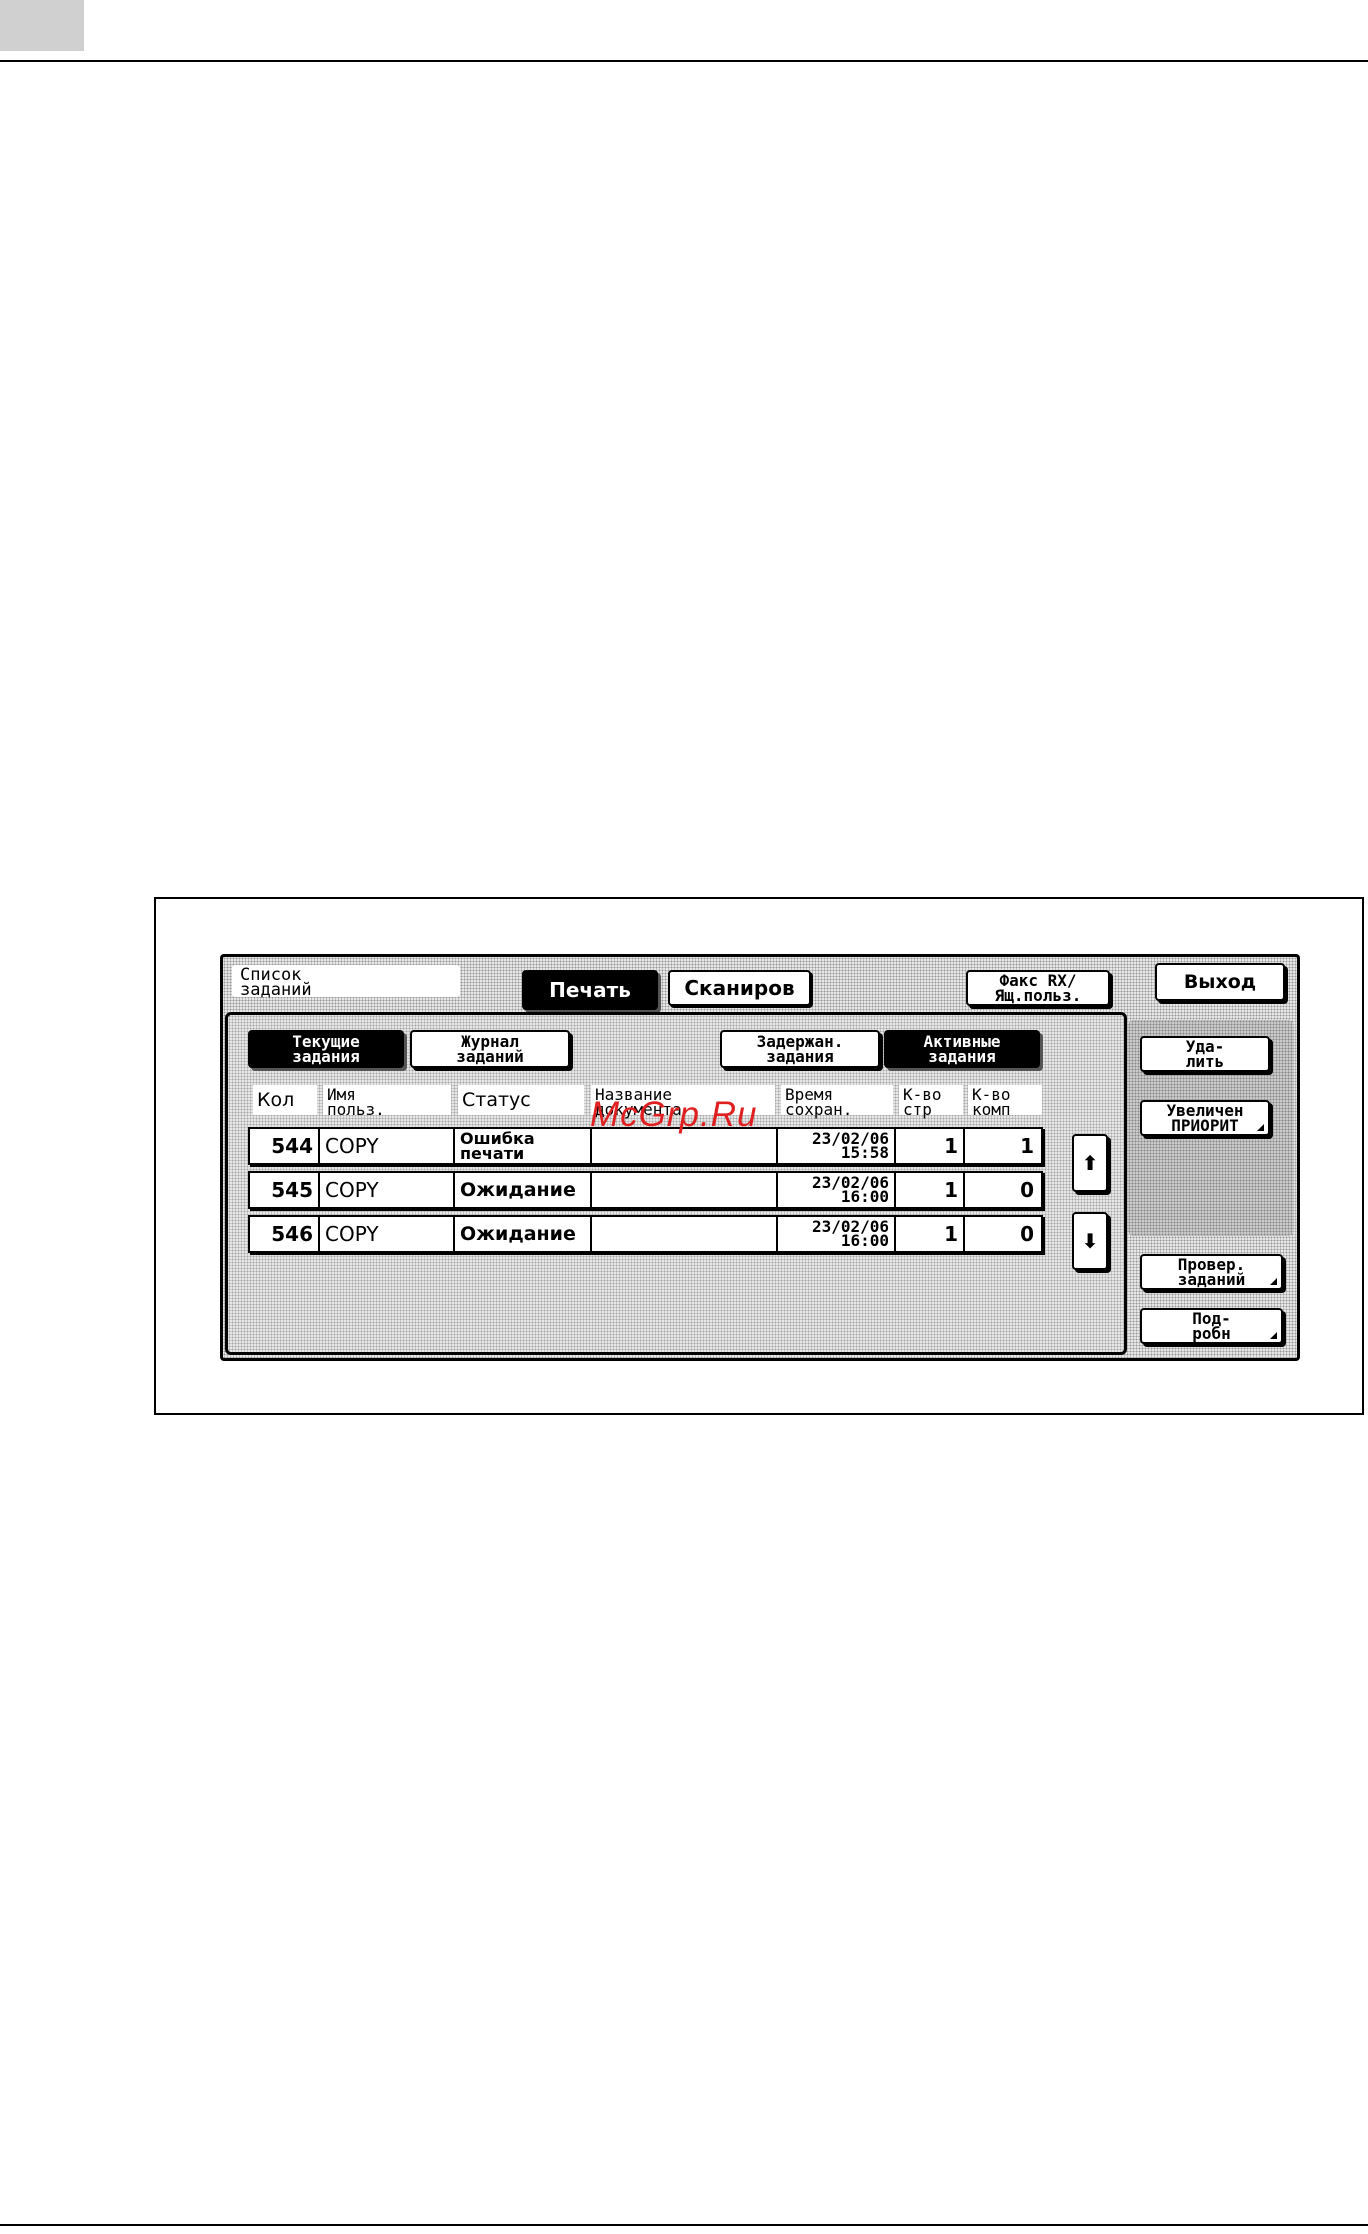  I want to click on tab-scan: Сканиров, so click(739, 988).